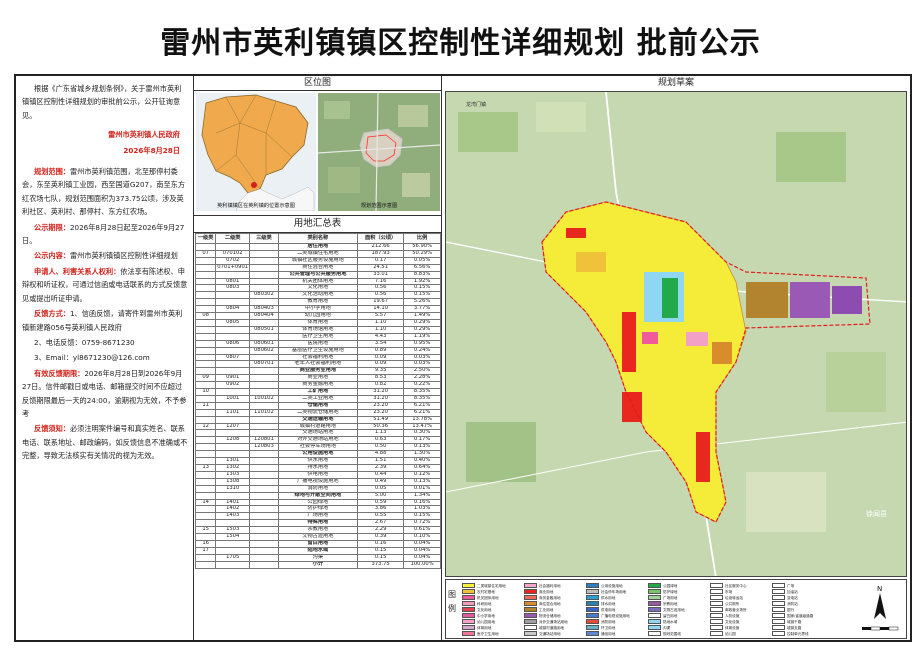  I want to click on table-header-row: 一级类 二级类 三级类 类别名称 面积（公顷） 比例, so click(317, 238).